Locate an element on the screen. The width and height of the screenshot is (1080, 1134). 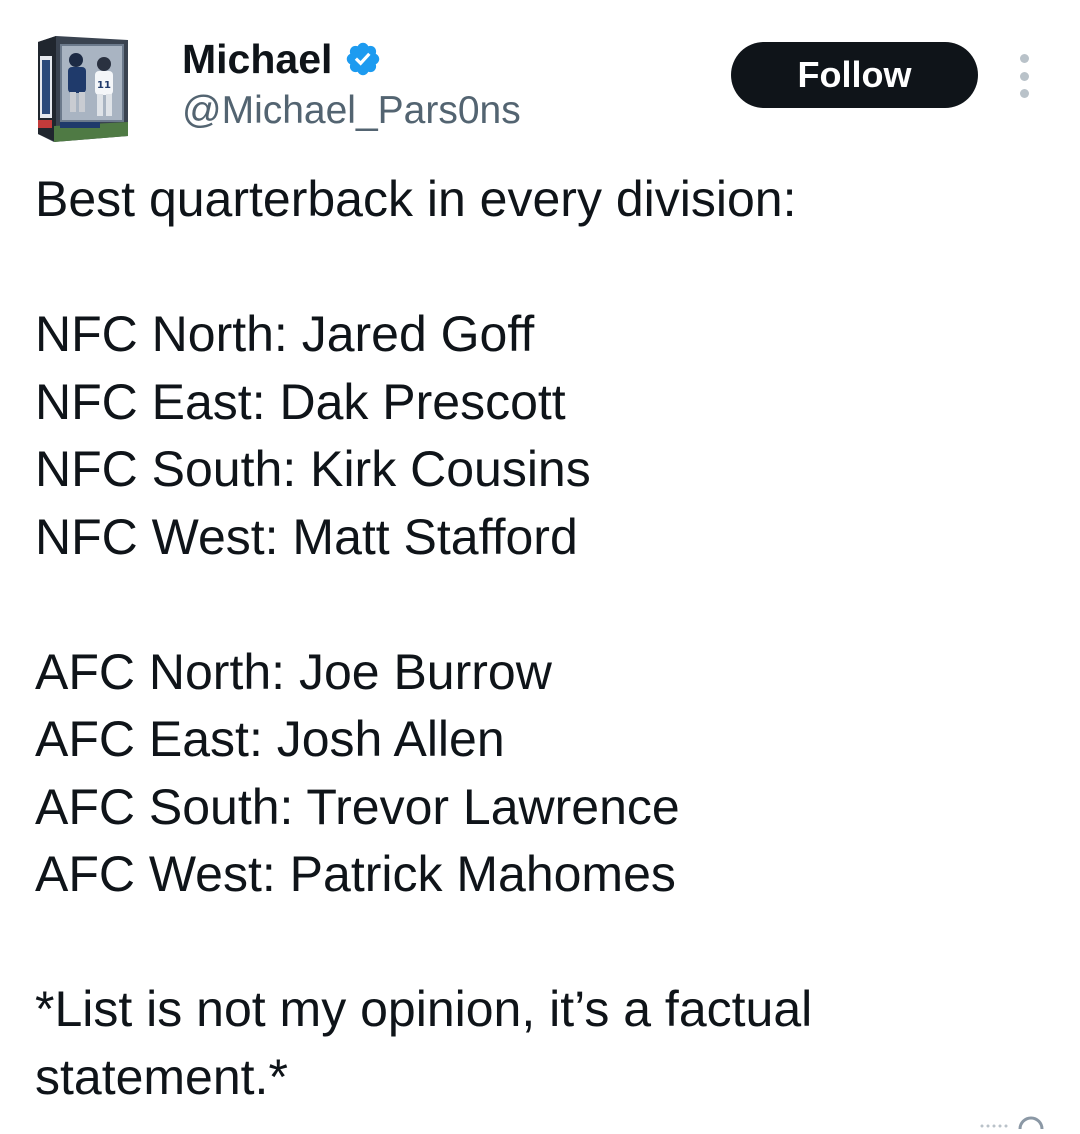
display-name: Michael is located at coordinates (257, 59).